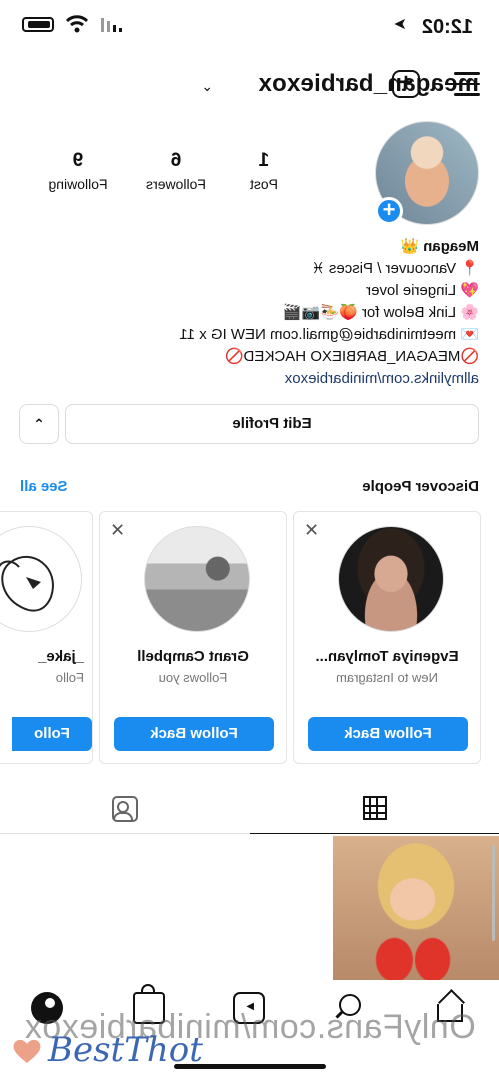 This screenshot has height=1080, width=499. Describe the element at coordinates (439, 246) in the screenshot. I see `display-name: Meagan 👑` at that location.